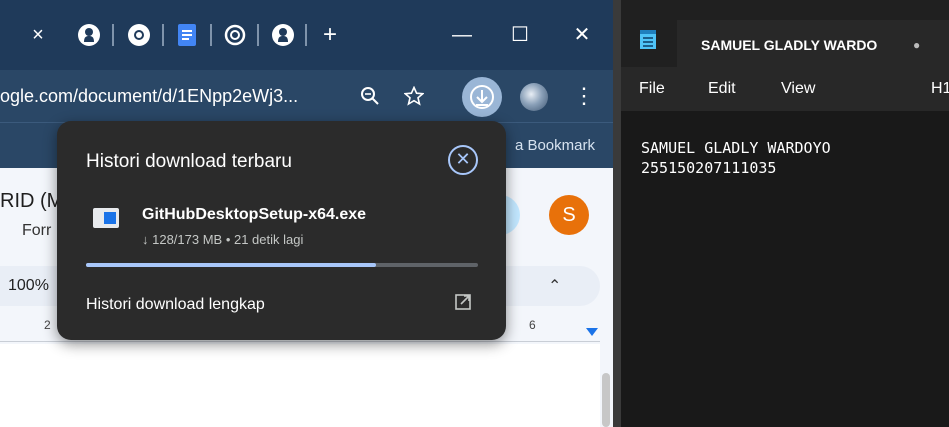  I want to click on chatgpt-icon, so click(235, 35).